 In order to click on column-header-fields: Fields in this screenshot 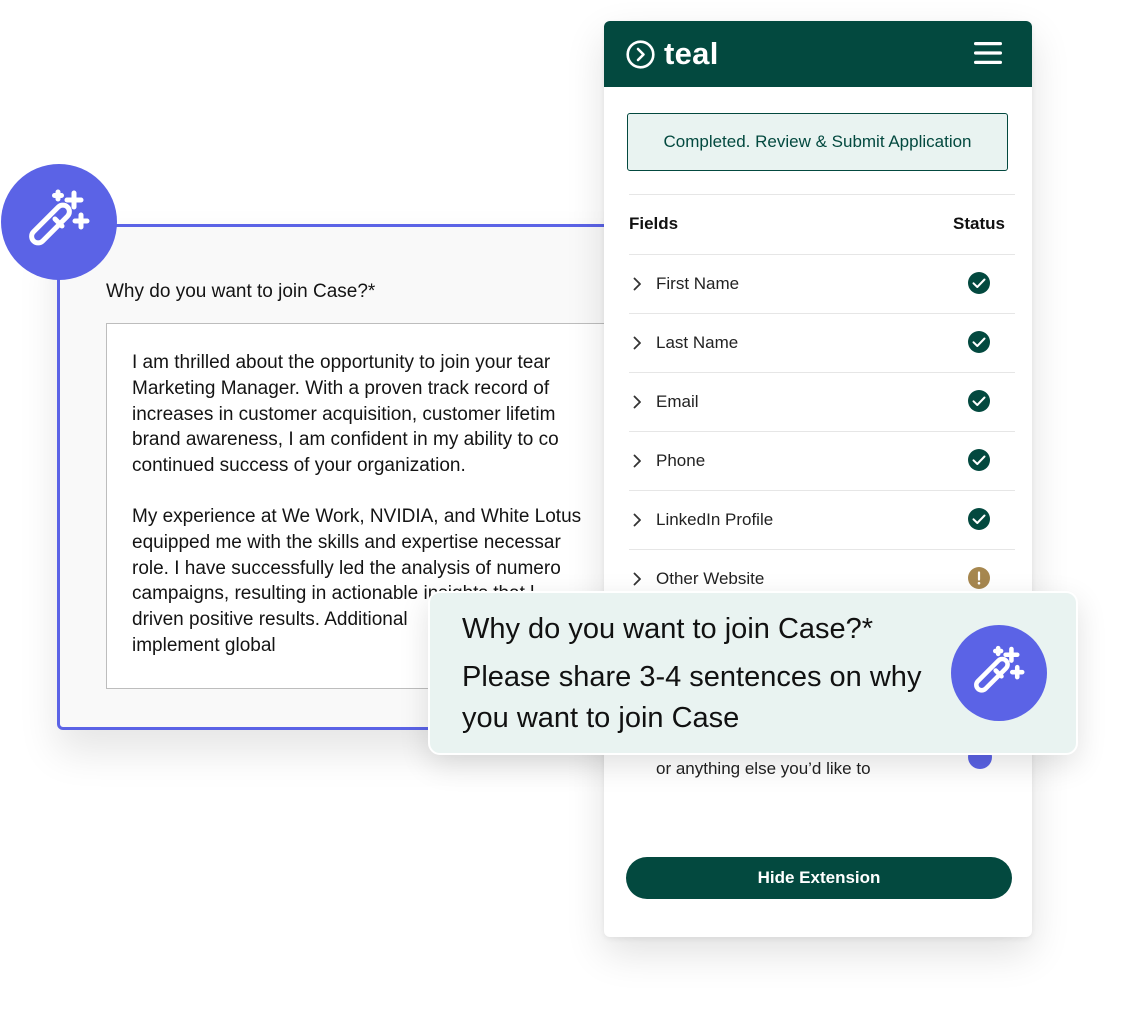, I will do `click(654, 223)`.